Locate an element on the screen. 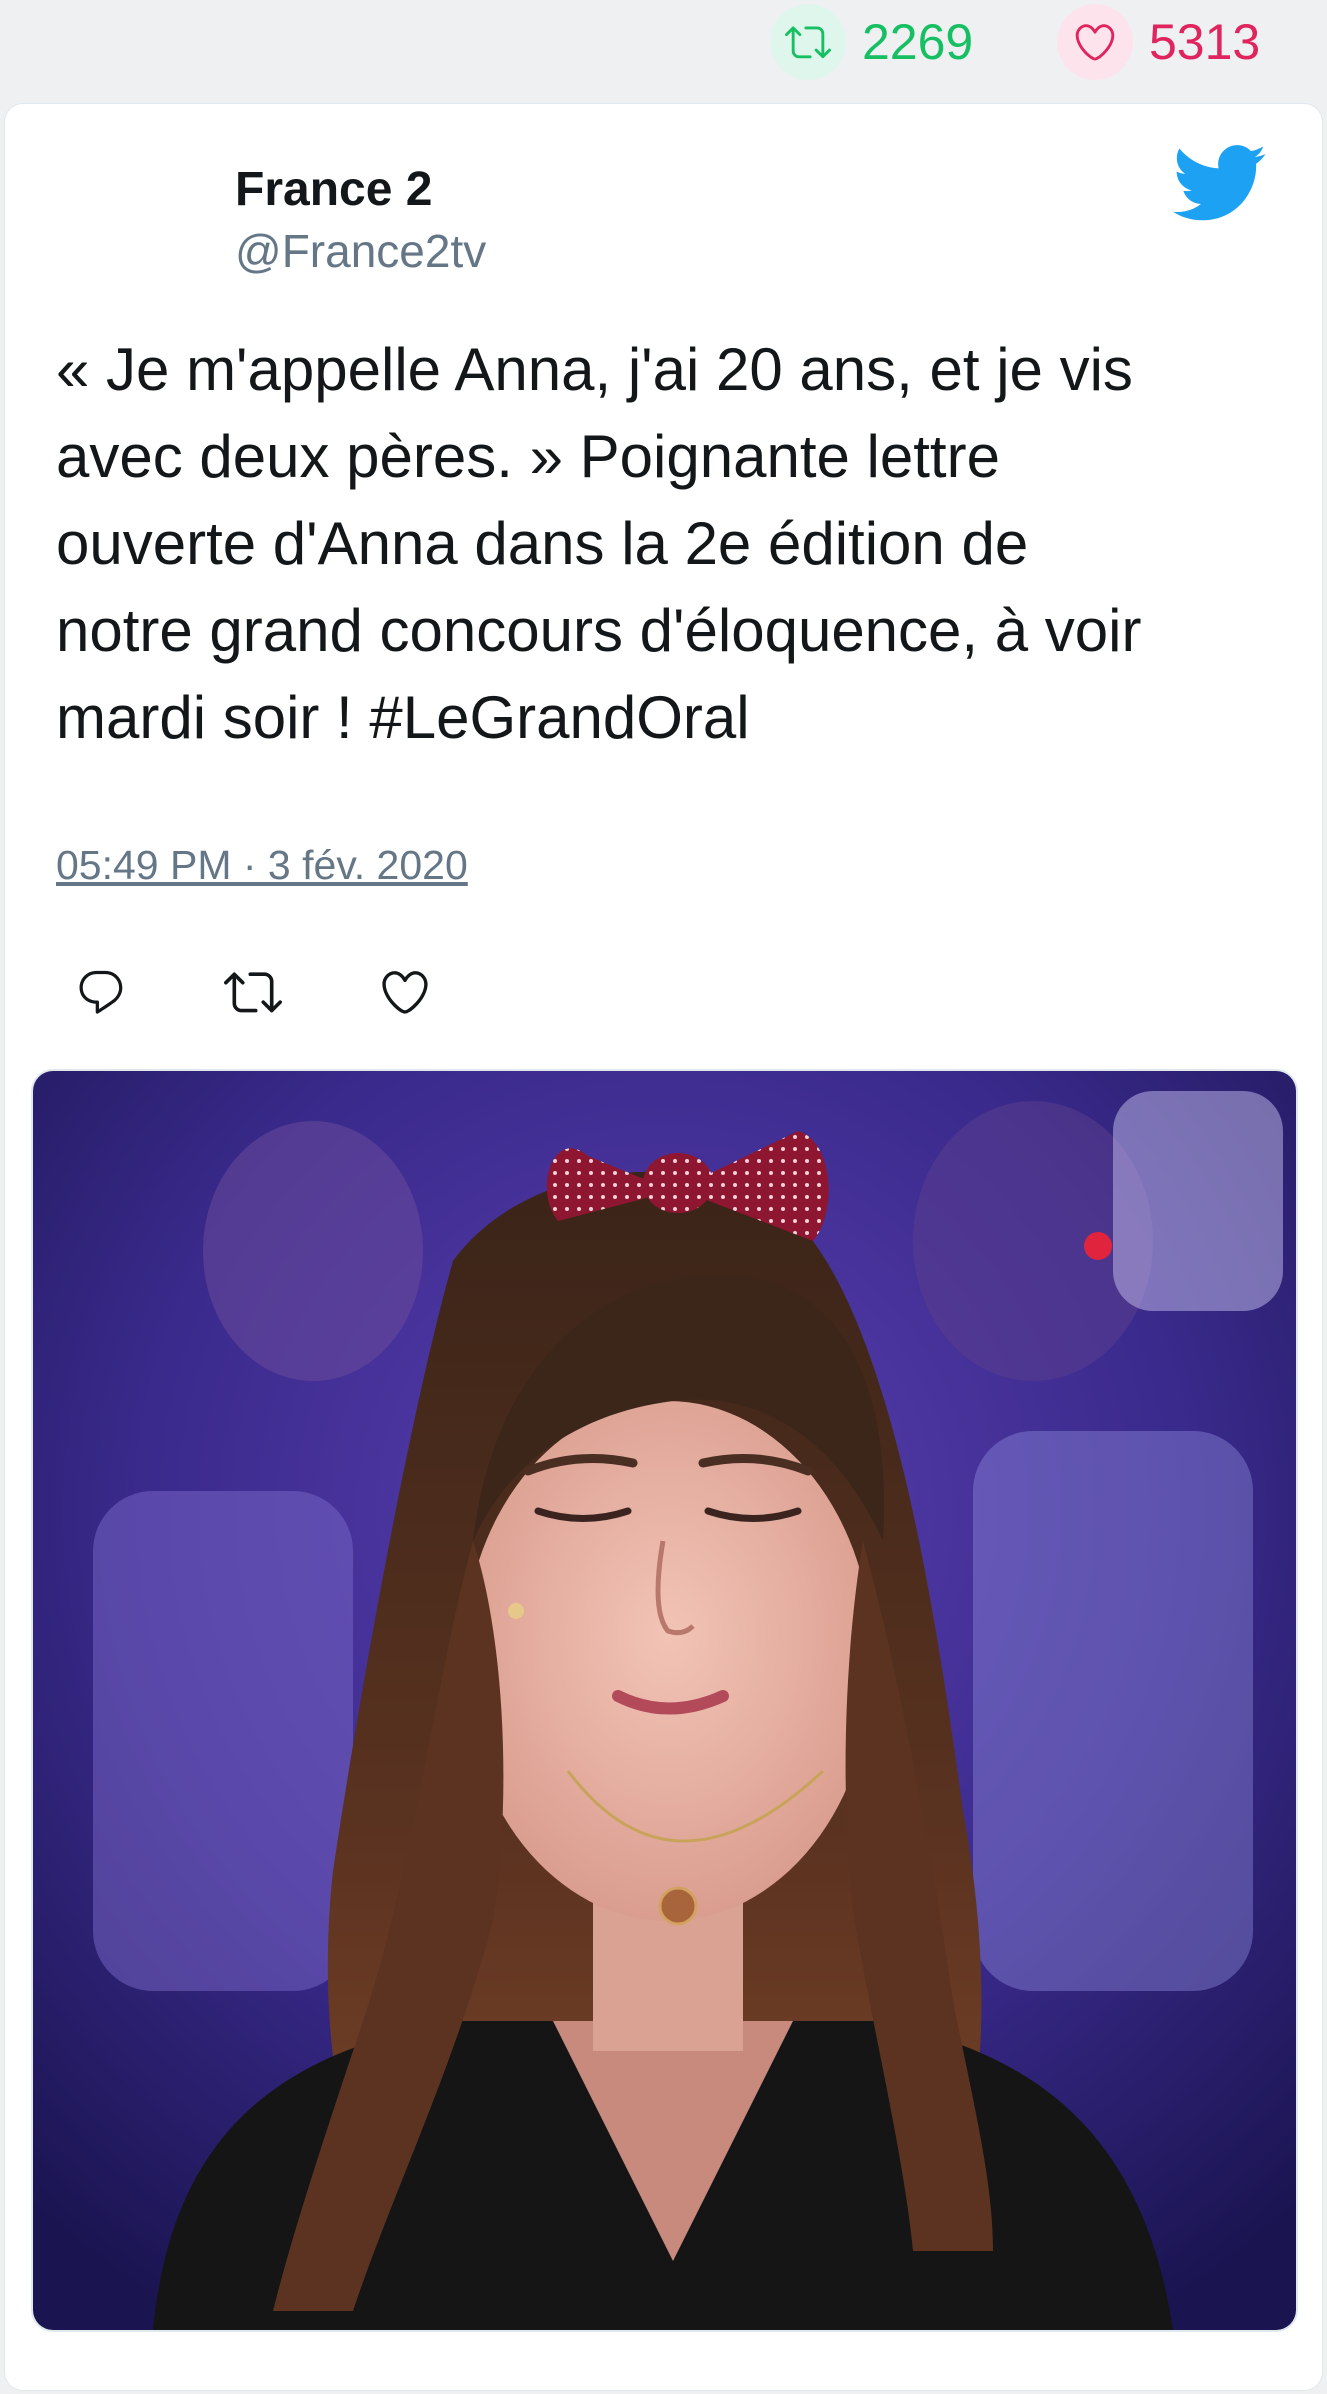 The width and height of the screenshot is (1327, 2394). author-handle: @France2tv is located at coordinates (360, 251).